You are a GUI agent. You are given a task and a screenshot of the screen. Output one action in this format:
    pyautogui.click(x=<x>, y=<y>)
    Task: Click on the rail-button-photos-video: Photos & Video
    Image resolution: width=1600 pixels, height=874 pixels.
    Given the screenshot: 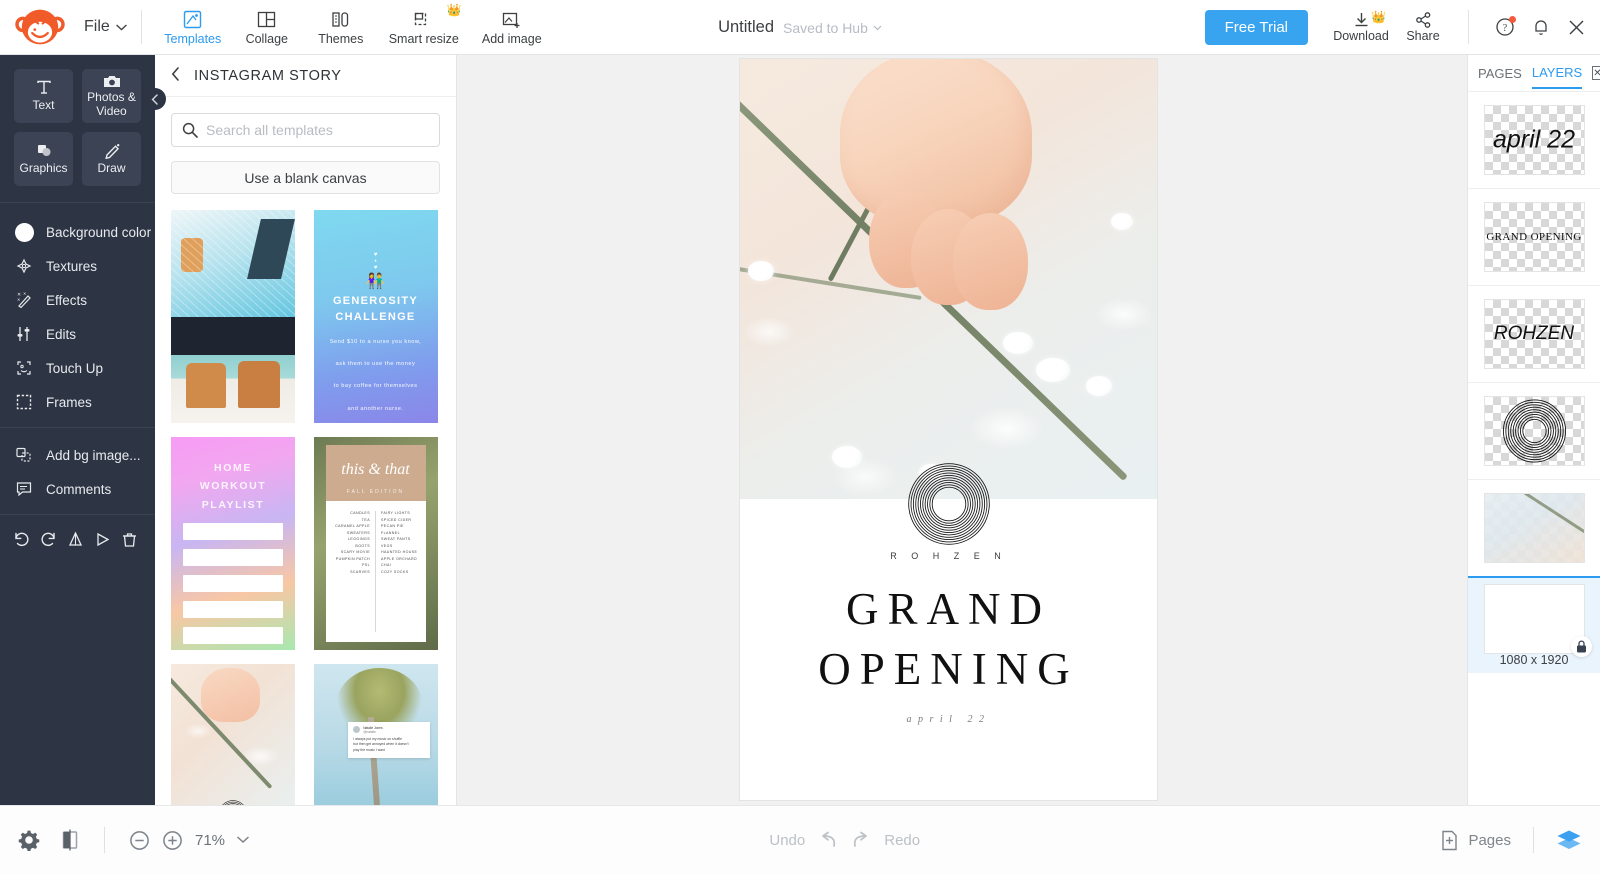 What is the action you would take?
    pyautogui.click(x=111, y=96)
    